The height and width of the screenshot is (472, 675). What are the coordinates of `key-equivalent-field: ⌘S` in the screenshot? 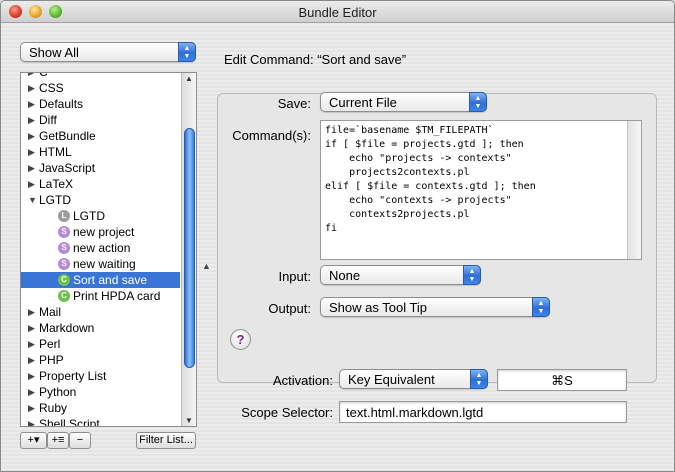 It's located at (562, 380).